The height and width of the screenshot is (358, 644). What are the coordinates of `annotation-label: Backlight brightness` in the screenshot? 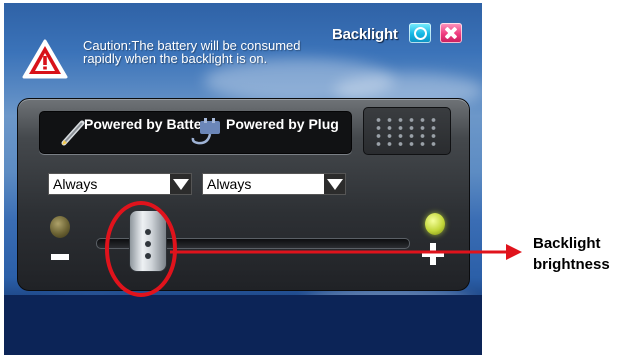 It's located at (571, 254).